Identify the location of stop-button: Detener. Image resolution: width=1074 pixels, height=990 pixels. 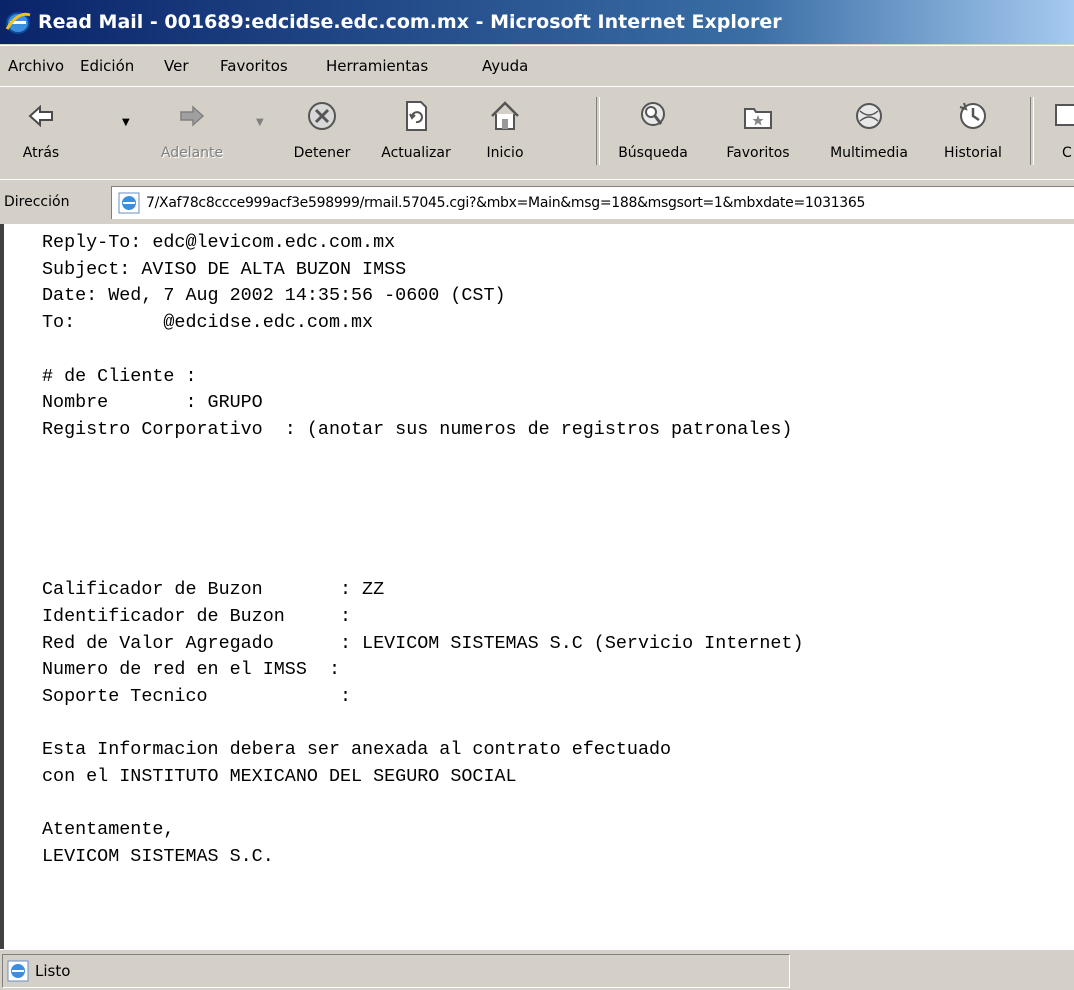
(322, 133).